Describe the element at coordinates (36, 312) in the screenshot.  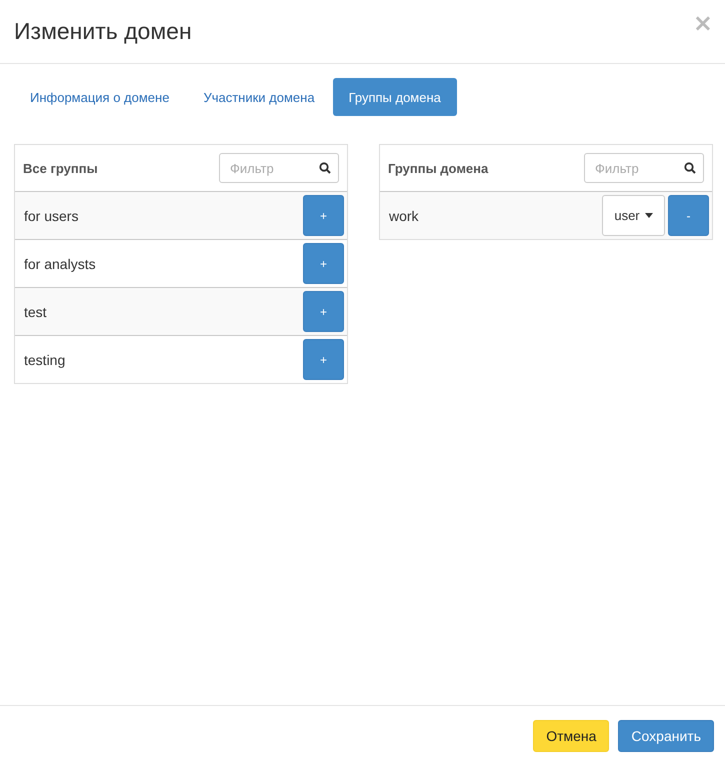
I see `group-name: test` at that location.